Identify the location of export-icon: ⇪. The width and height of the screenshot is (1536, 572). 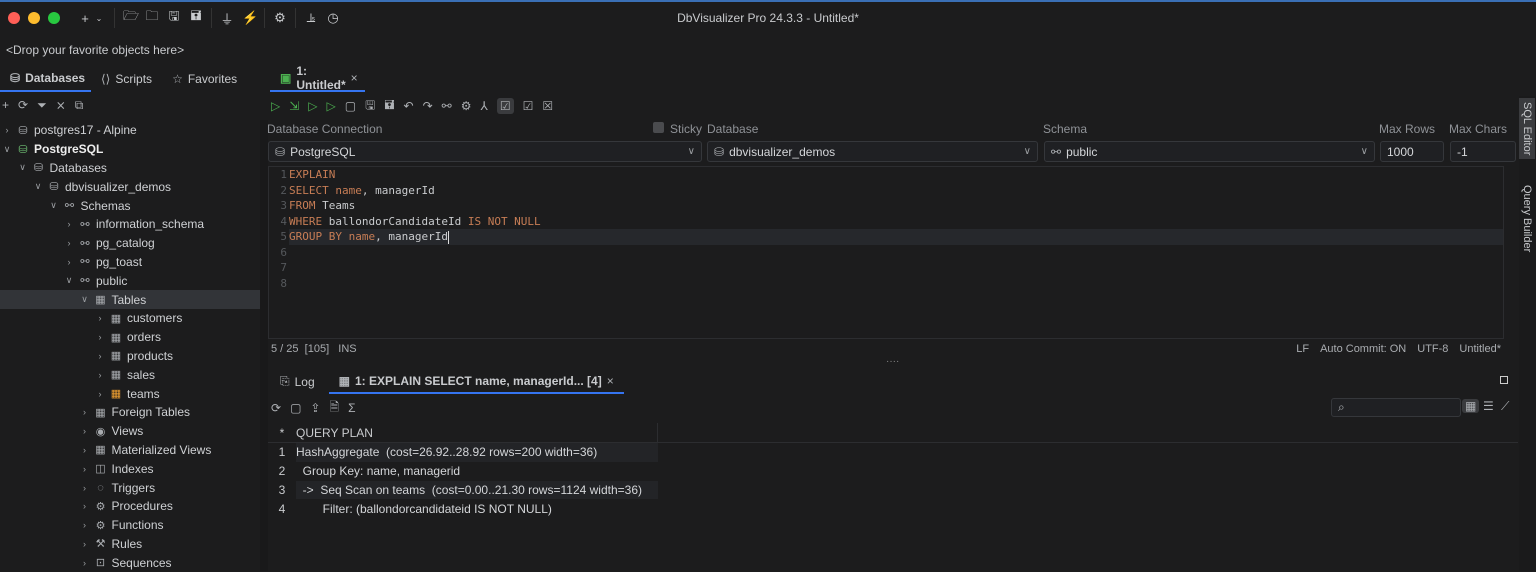
(315, 408).